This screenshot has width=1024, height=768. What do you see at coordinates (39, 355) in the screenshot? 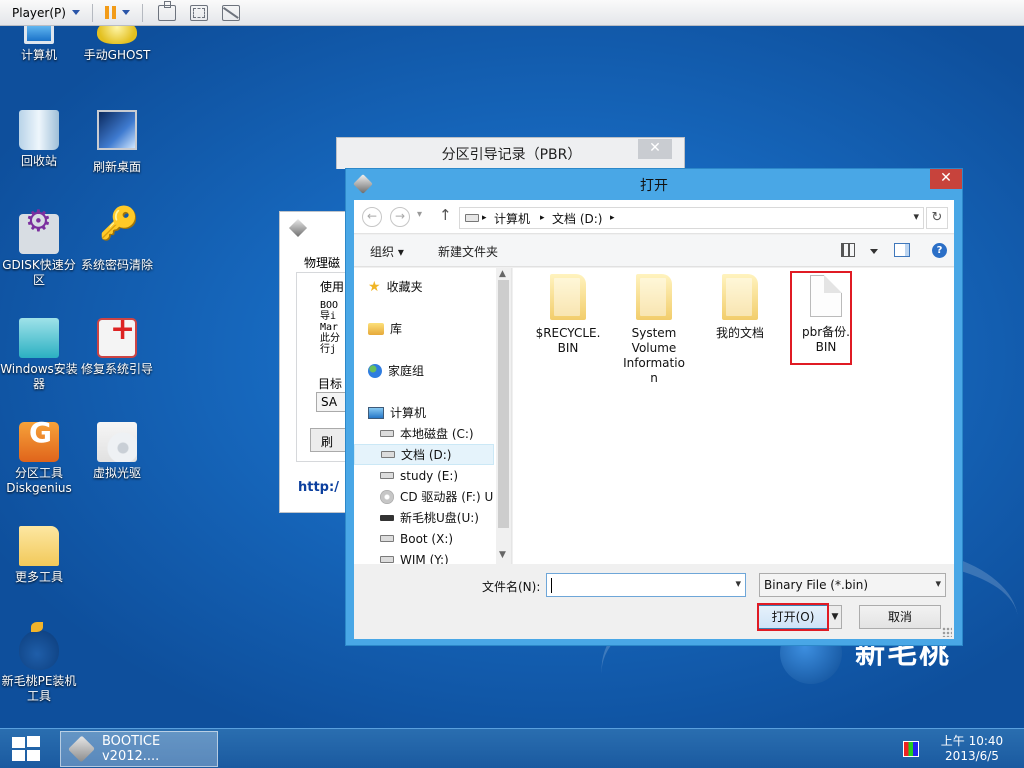
I see `desktop-icon-windows-installer: Windows安装器` at bounding box center [39, 355].